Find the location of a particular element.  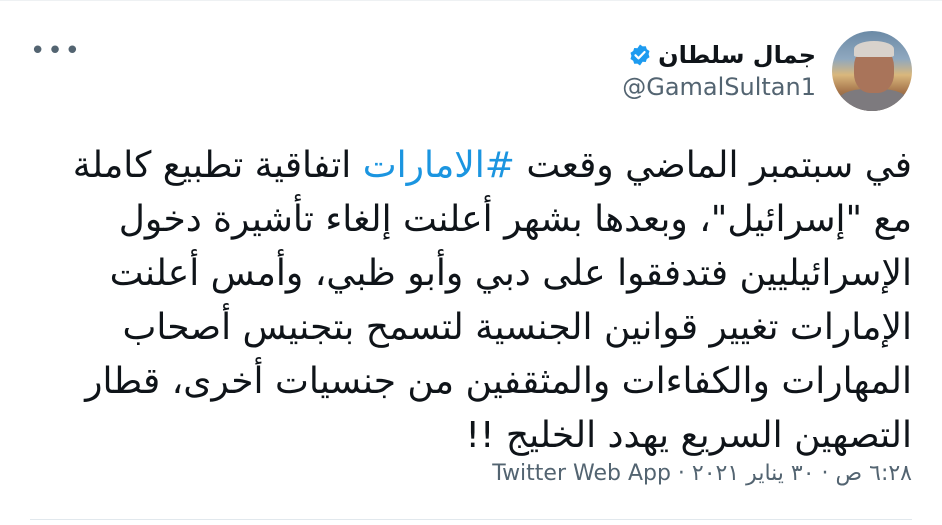

tweet-time: ٦:٢٨ ص is located at coordinates (874, 473).